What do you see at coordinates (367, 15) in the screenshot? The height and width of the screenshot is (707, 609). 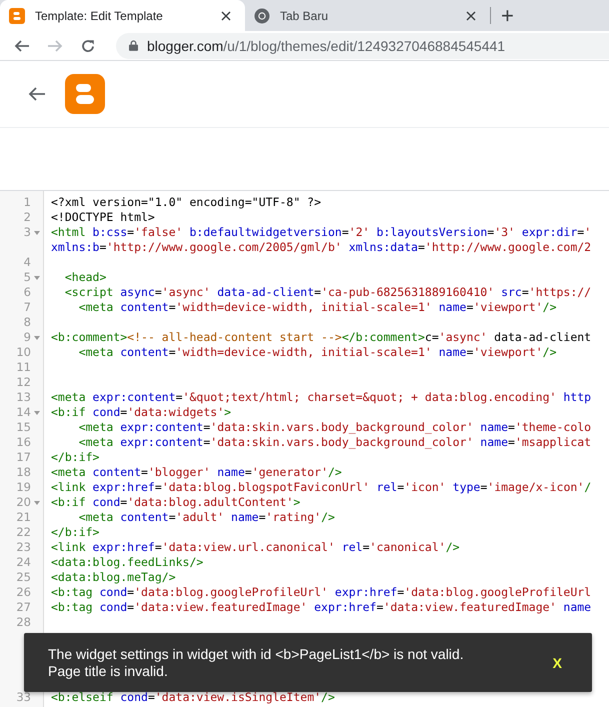 I see `browser-tab: Tab Baru` at bounding box center [367, 15].